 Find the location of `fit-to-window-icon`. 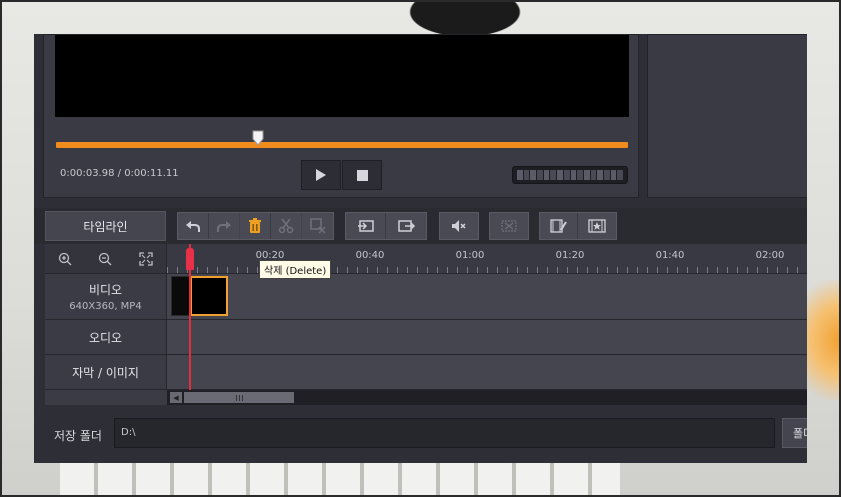

fit-to-window-icon is located at coordinates (146, 258).